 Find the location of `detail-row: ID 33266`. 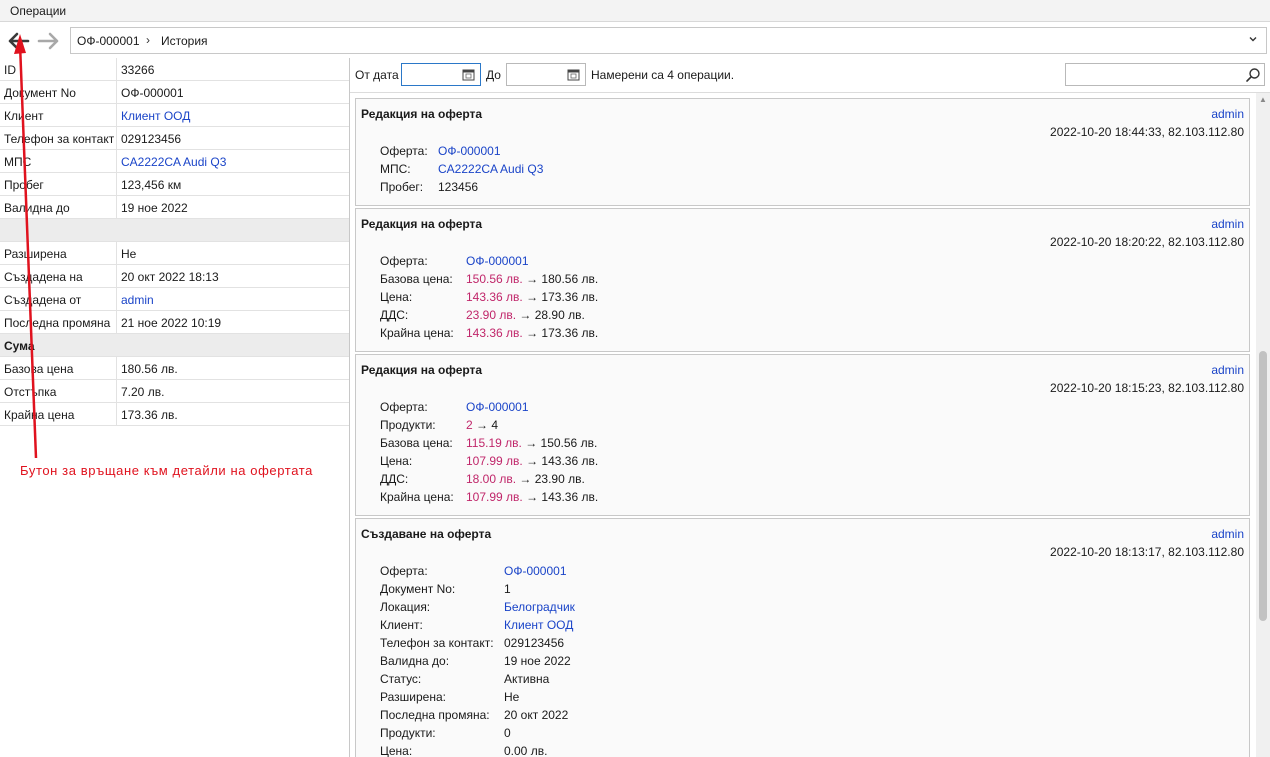

detail-row: ID 33266 is located at coordinates (174, 69).